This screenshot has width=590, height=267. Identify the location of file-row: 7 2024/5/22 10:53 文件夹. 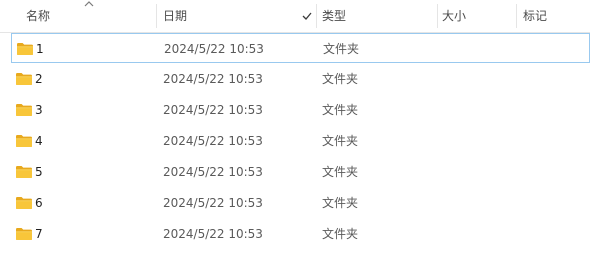
(300, 234).